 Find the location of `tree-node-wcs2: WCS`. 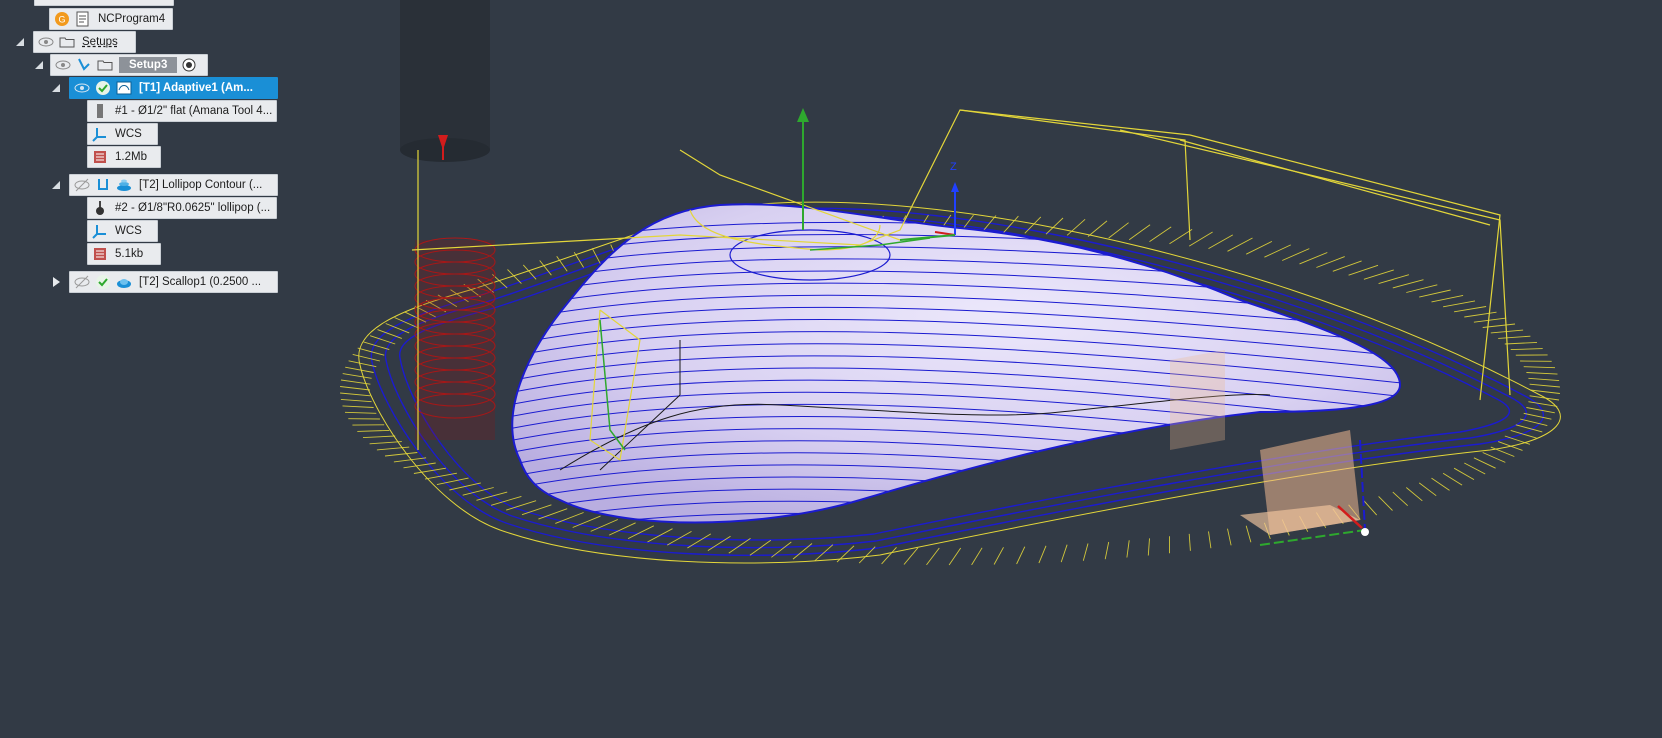

tree-node-wcs2: WCS is located at coordinates (122, 231).